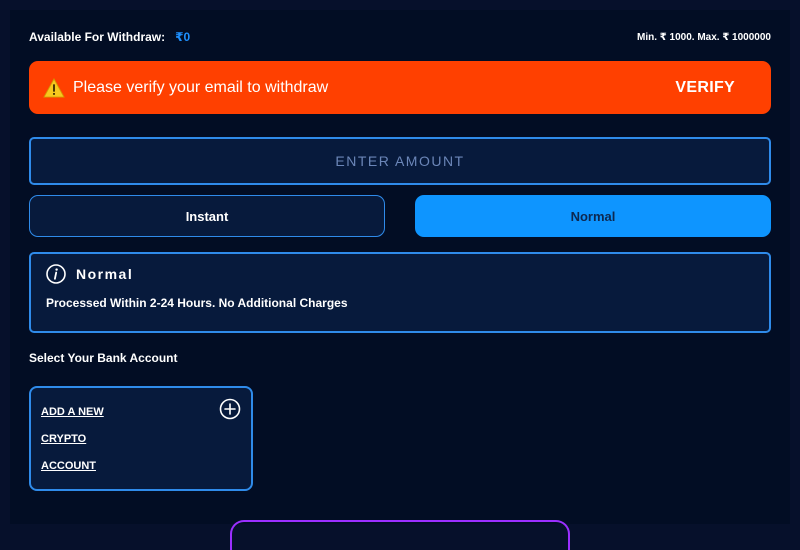  What do you see at coordinates (593, 216) in the screenshot?
I see `normal-button: Normal` at bounding box center [593, 216].